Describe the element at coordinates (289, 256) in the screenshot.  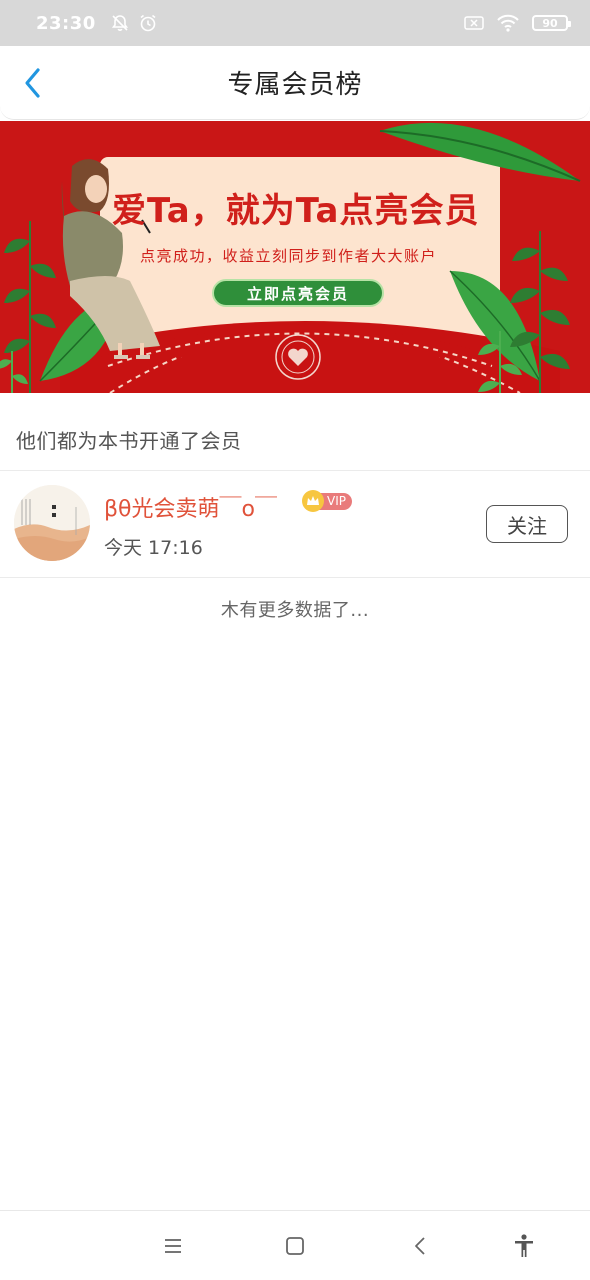
I see `banner-subtext: 点亮成功，收益立刻同步到作者大大账户` at that location.